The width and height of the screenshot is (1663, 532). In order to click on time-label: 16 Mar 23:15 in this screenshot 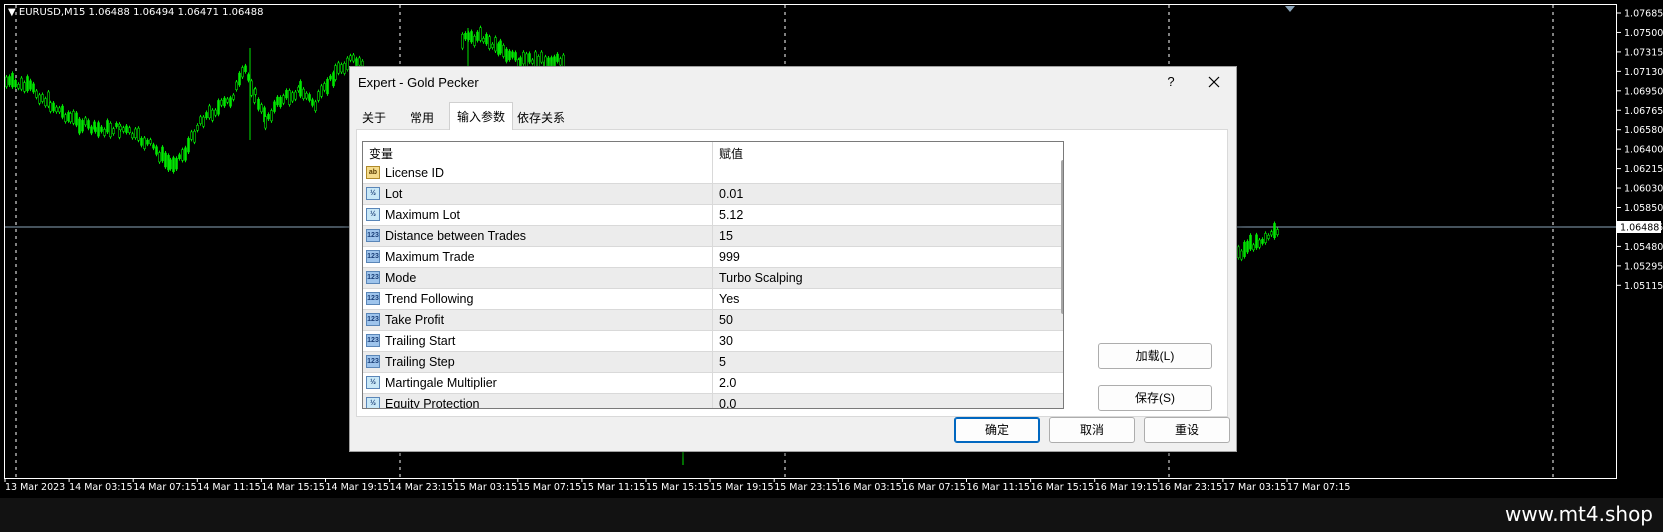, I will do `click(1190, 487)`.